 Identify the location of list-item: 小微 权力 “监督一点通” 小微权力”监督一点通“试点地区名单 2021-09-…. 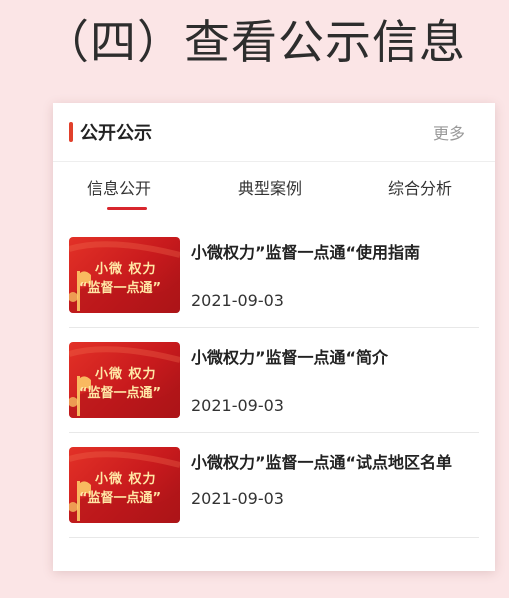
(274, 485).